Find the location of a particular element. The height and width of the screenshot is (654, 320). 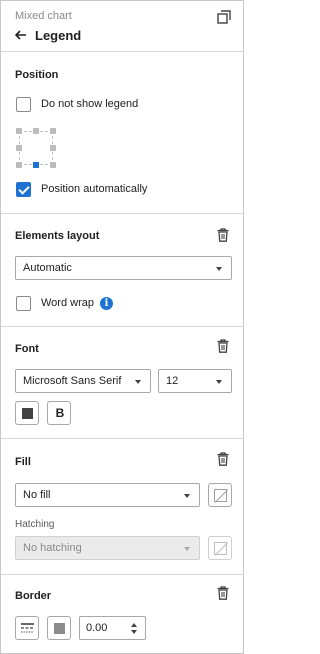

font-family-select: Microsoft Sans Serif is located at coordinates (83, 381).